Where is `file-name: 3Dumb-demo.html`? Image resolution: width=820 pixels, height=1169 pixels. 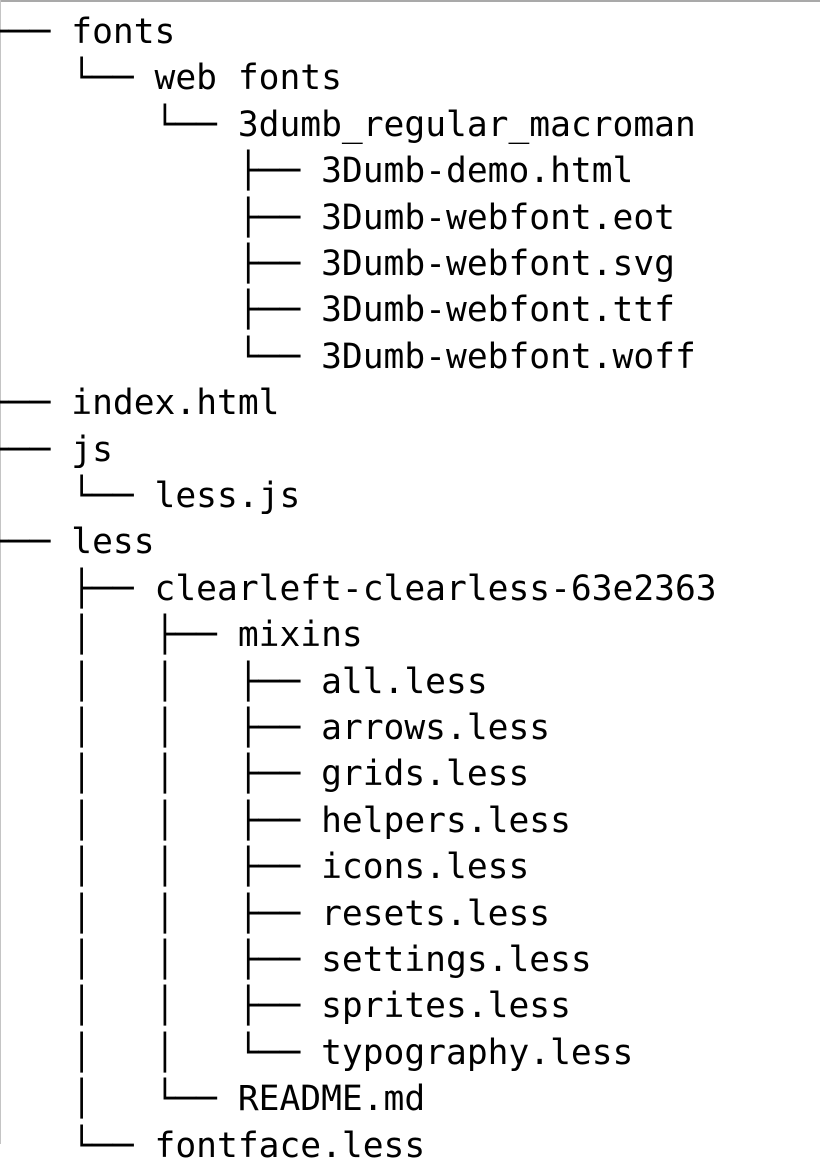 file-name: 3Dumb-demo.html is located at coordinates (477, 171).